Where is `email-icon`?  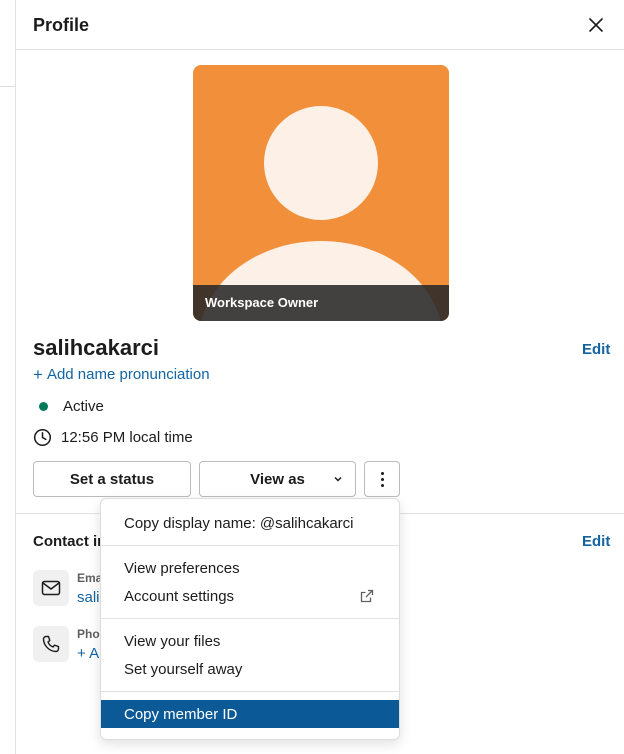 email-icon is located at coordinates (51, 588).